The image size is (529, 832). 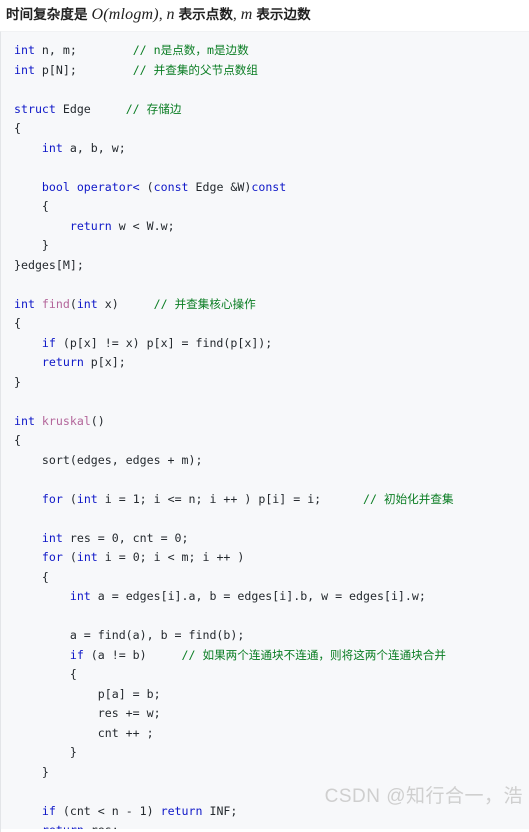 What do you see at coordinates (170, 14) in the screenshot?
I see `variable-n: n` at bounding box center [170, 14].